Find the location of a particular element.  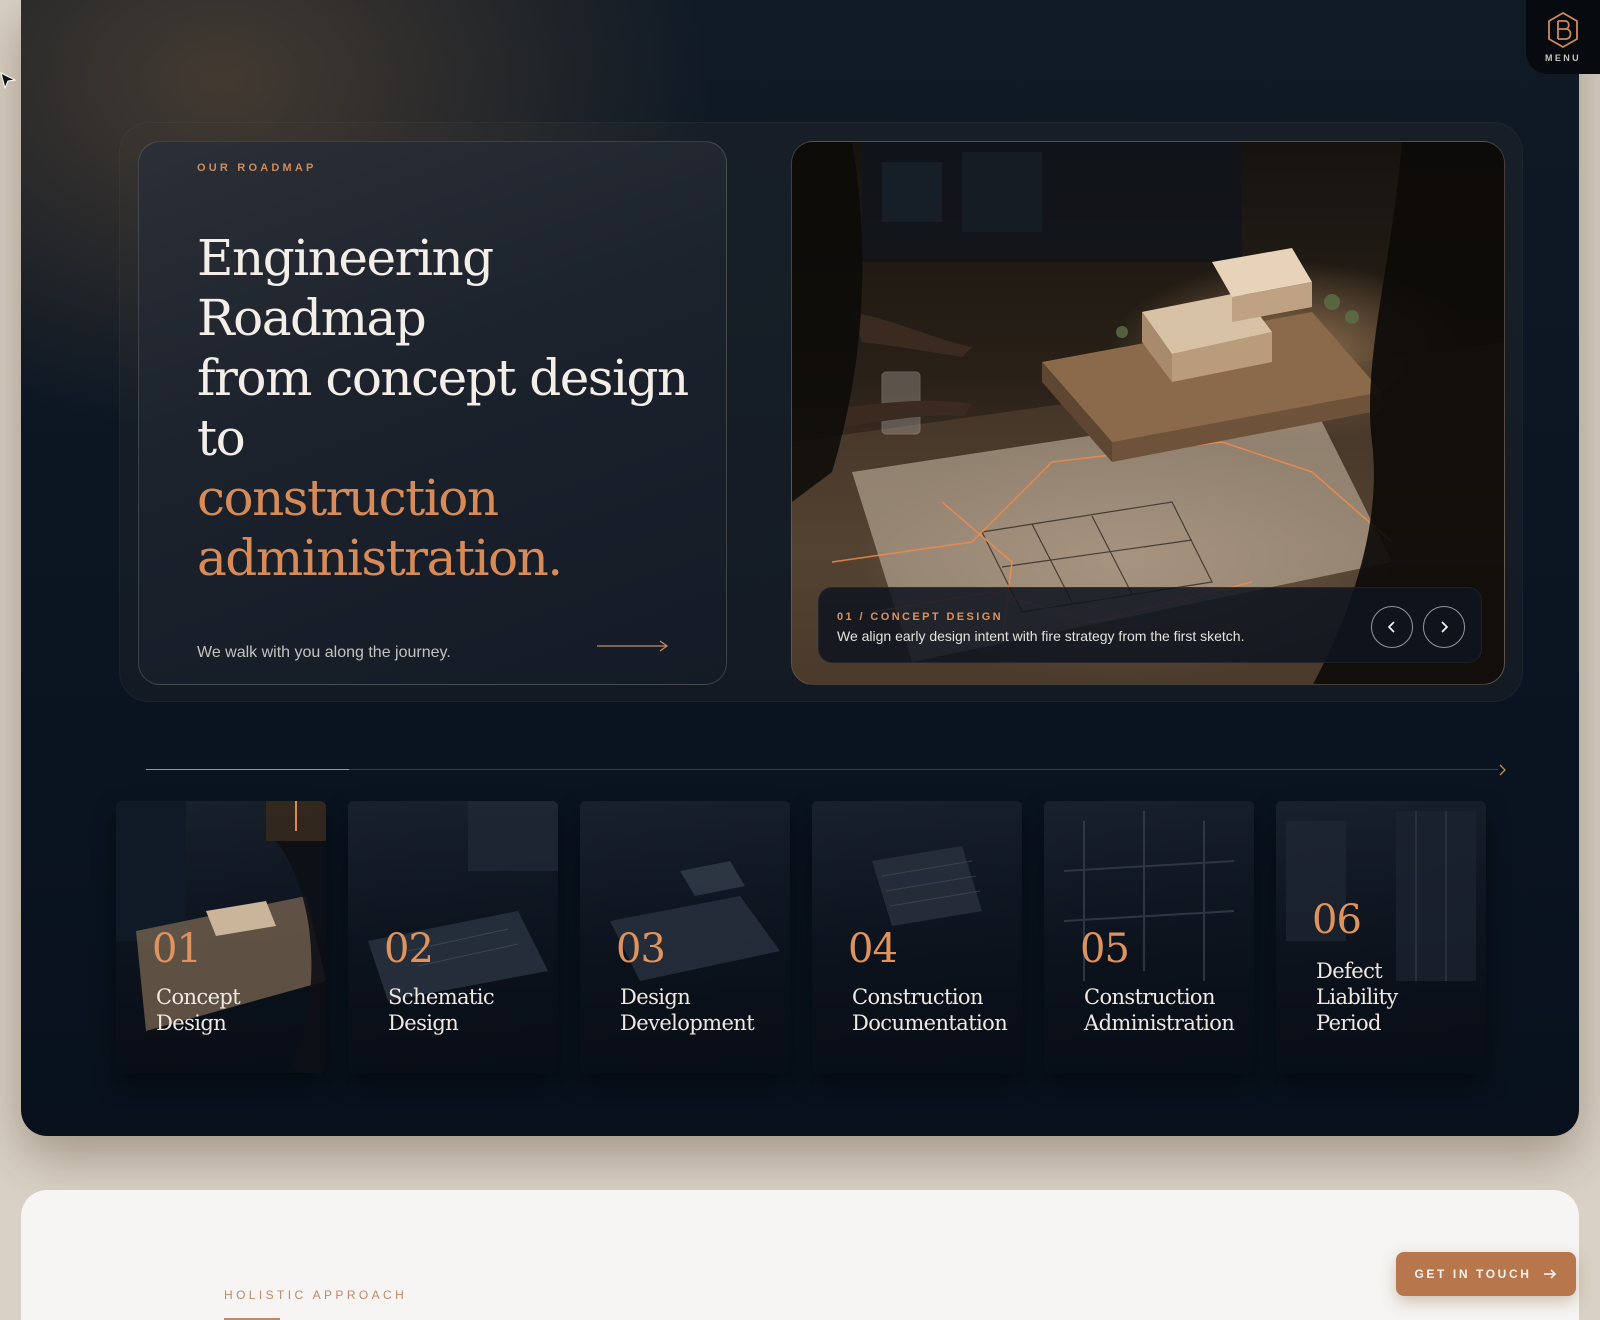

stage-number: 03 is located at coordinates (641, 949).